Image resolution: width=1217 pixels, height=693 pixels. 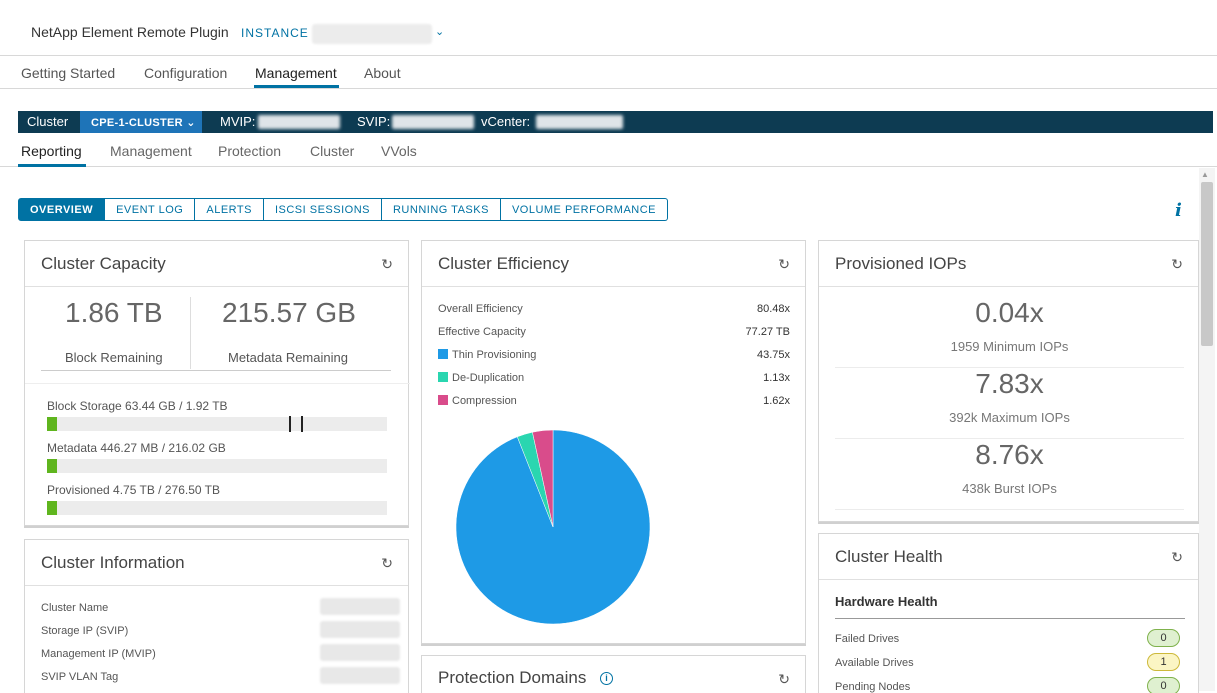 What do you see at coordinates (1207, 264) in the screenshot?
I see `scrollbar-thumb` at bounding box center [1207, 264].